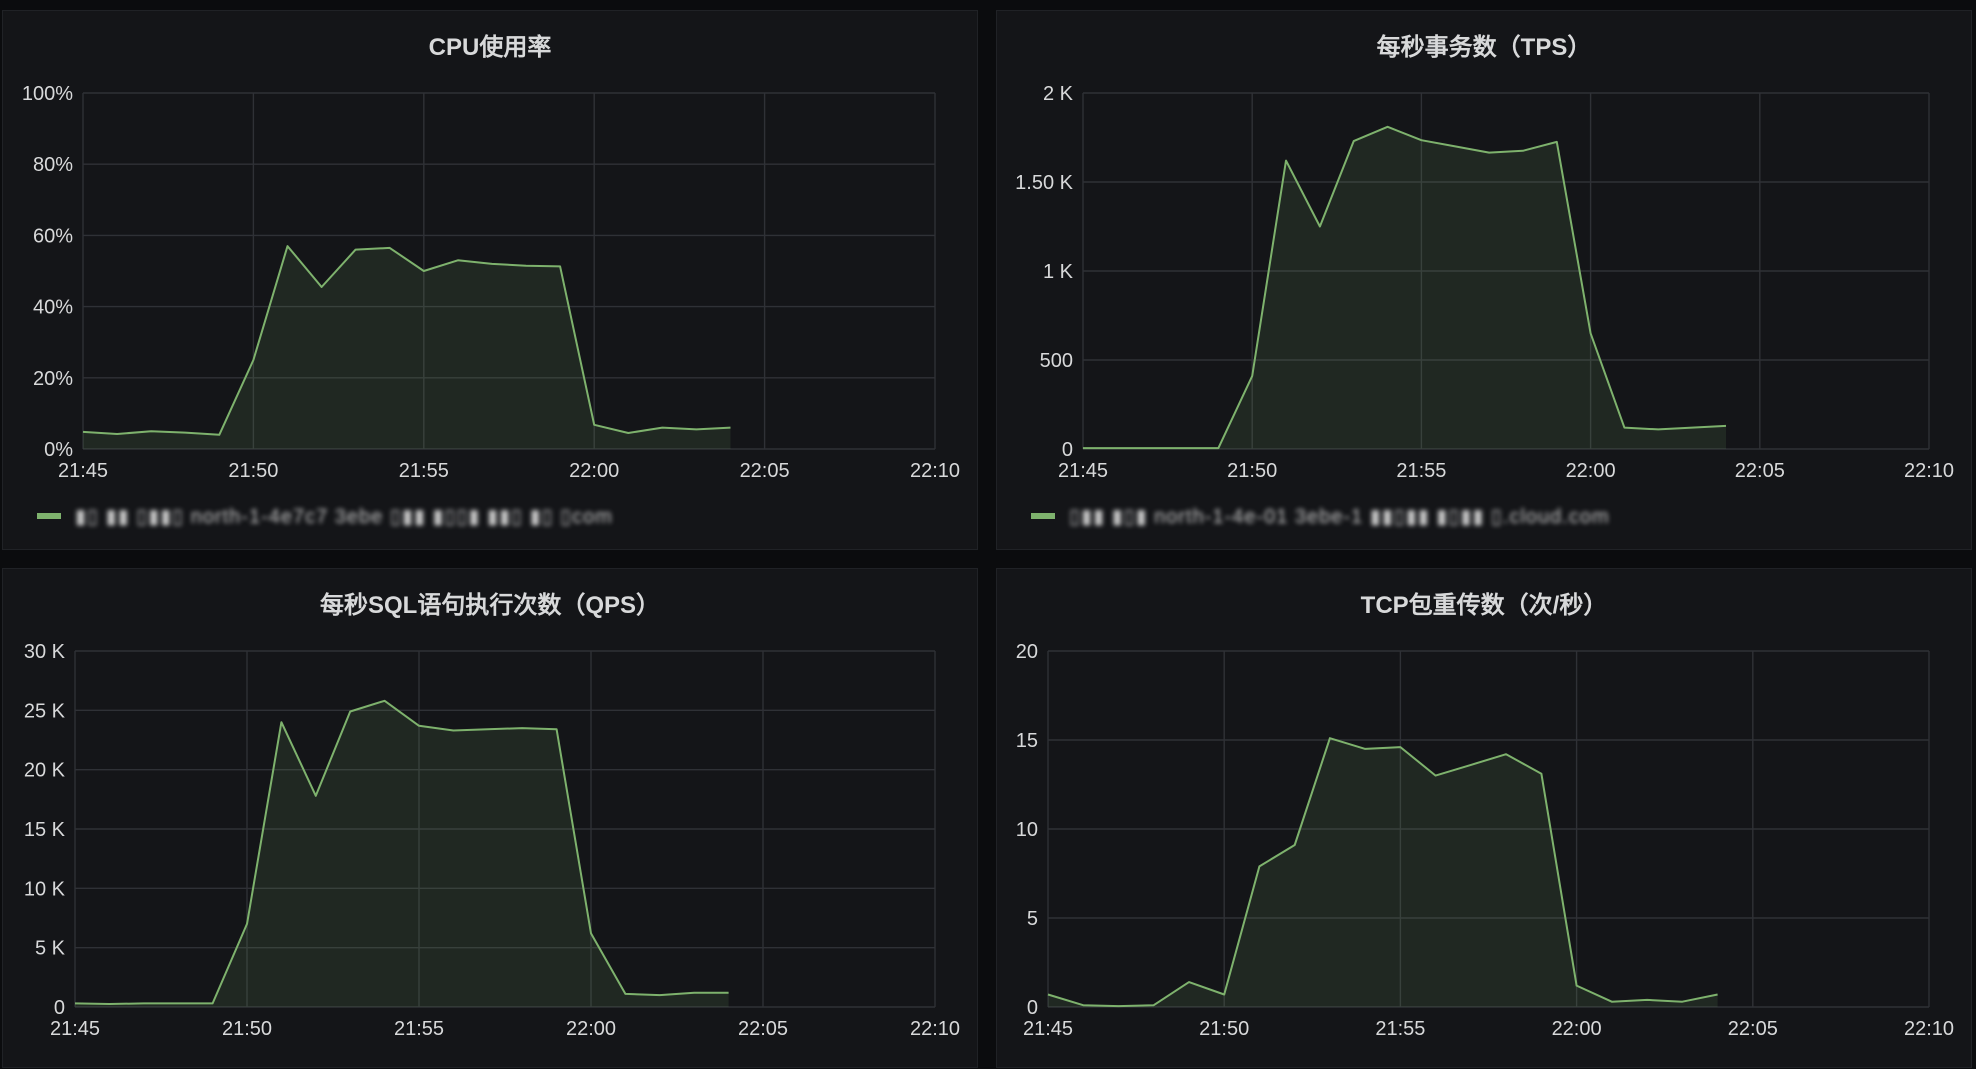  What do you see at coordinates (45, 711) in the screenshot?
I see `y-tick-label: 25 K` at bounding box center [45, 711].